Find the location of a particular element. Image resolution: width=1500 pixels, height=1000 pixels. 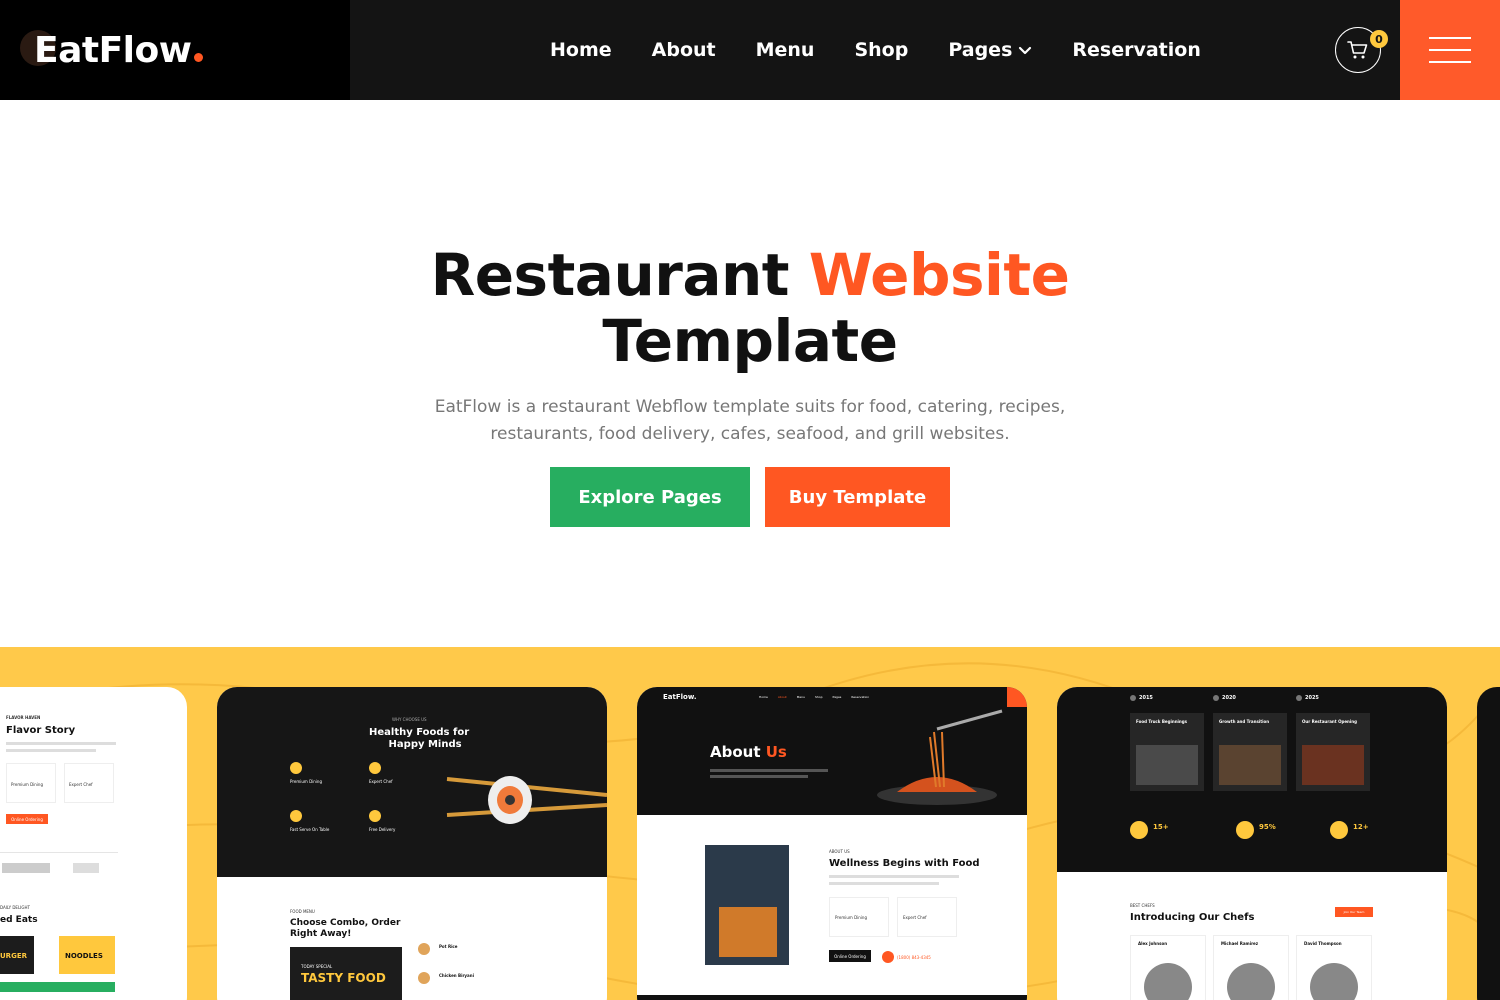

buy-template-button: Buy Template is located at coordinates (857, 497).